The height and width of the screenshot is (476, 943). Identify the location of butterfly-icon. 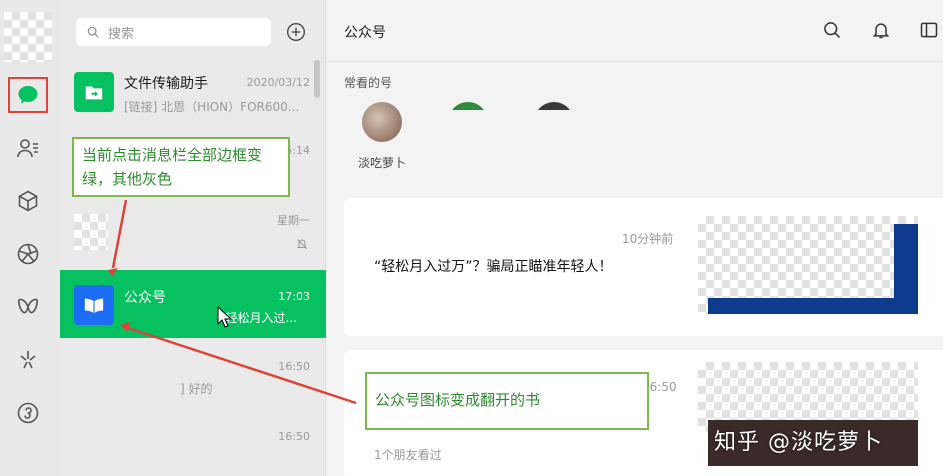
(28, 306).